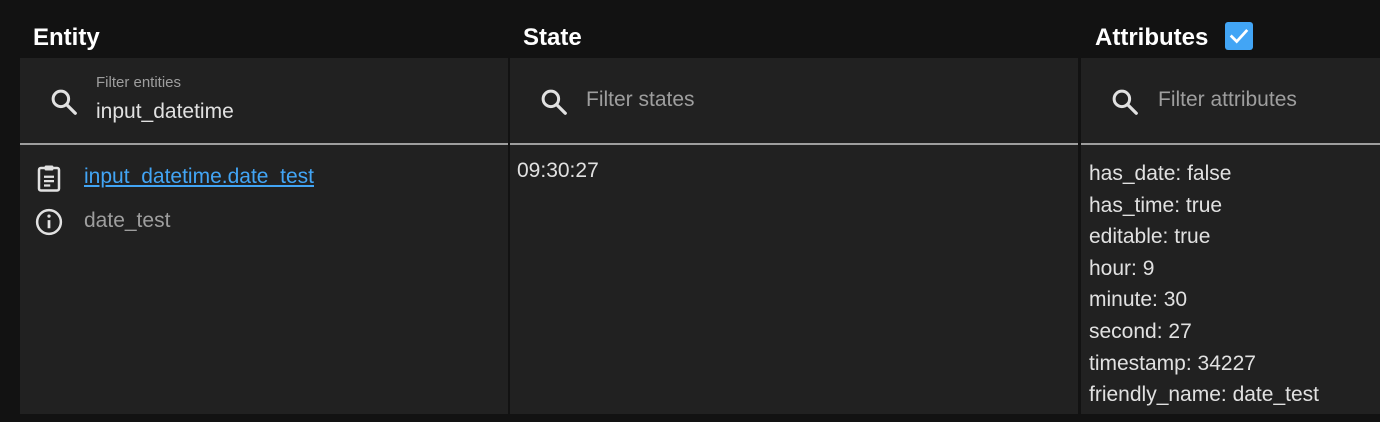  I want to click on attributes-toggle-checkbox, so click(1239, 36).